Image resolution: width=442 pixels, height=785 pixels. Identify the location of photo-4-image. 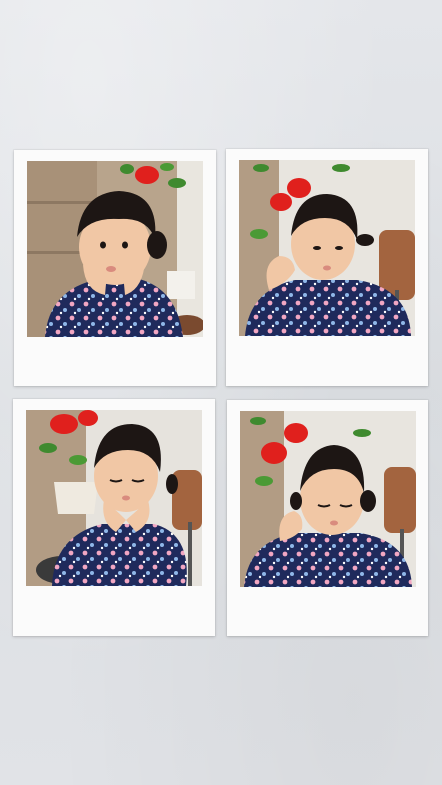
(328, 499).